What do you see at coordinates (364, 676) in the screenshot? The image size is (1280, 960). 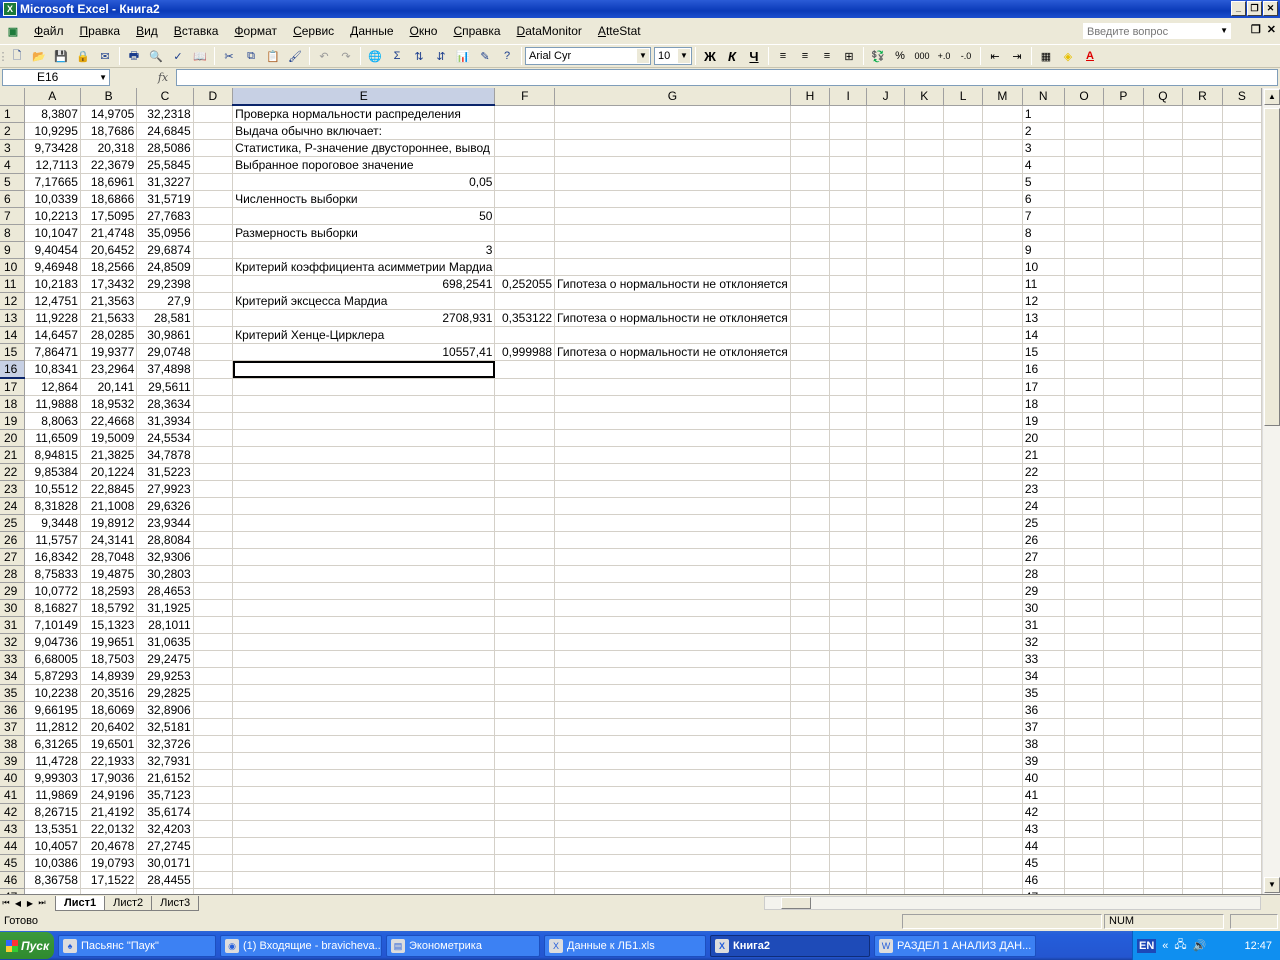 I see `cell-e34` at bounding box center [364, 676].